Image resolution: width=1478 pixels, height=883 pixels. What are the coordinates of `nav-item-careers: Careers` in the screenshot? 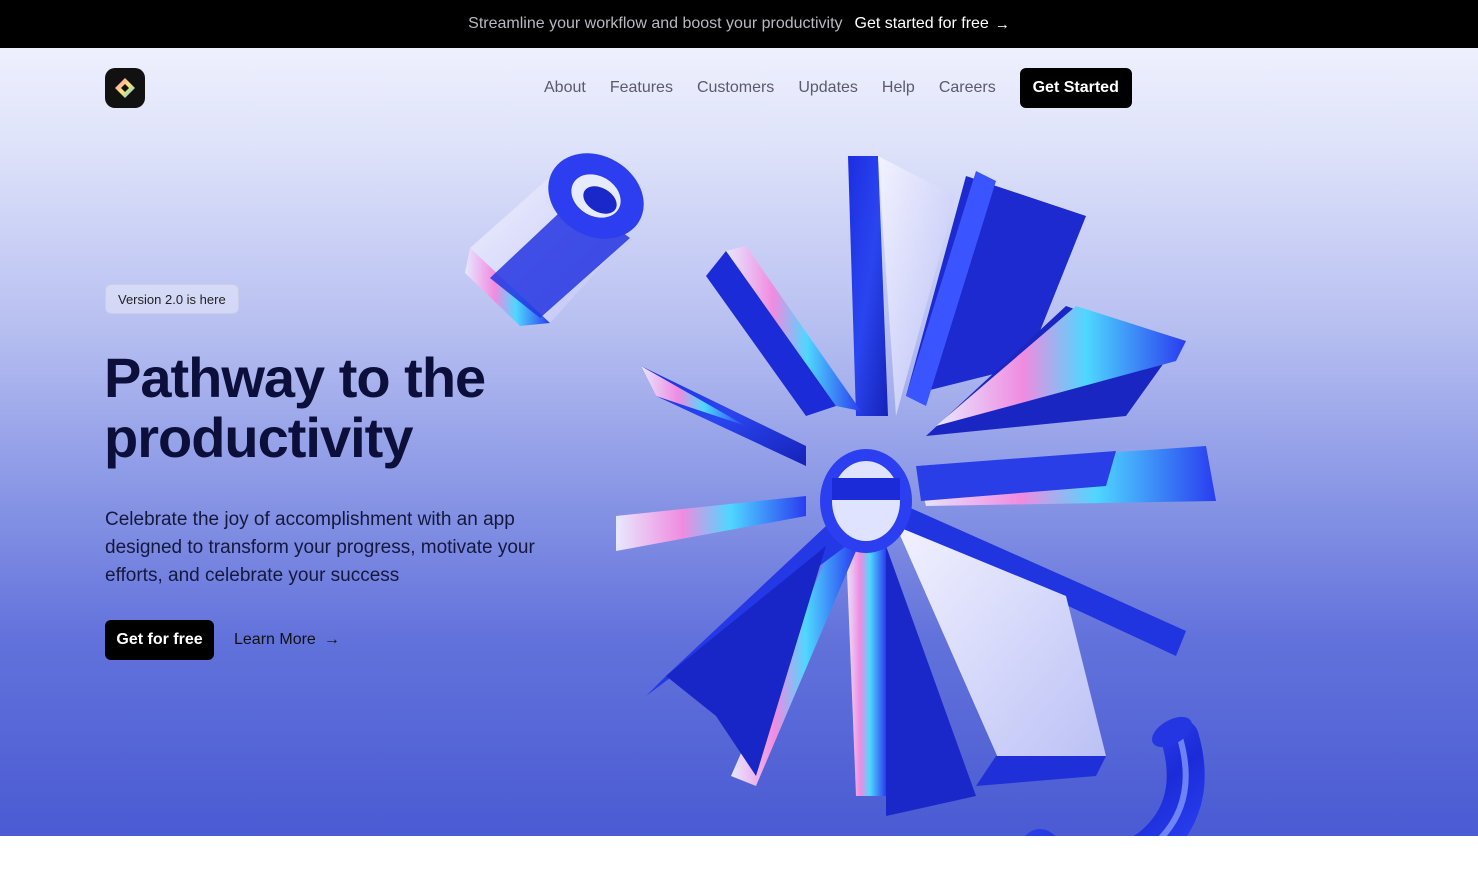 It's located at (967, 88).